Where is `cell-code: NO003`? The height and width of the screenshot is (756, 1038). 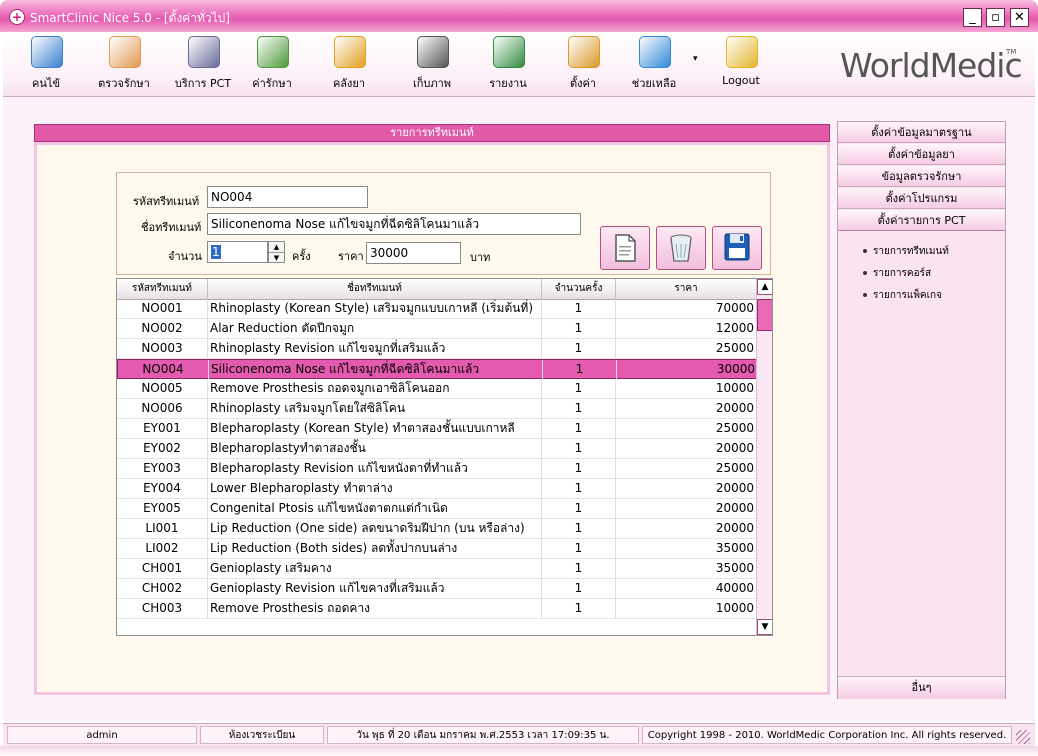 cell-code: NO003 is located at coordinates (162, 348).